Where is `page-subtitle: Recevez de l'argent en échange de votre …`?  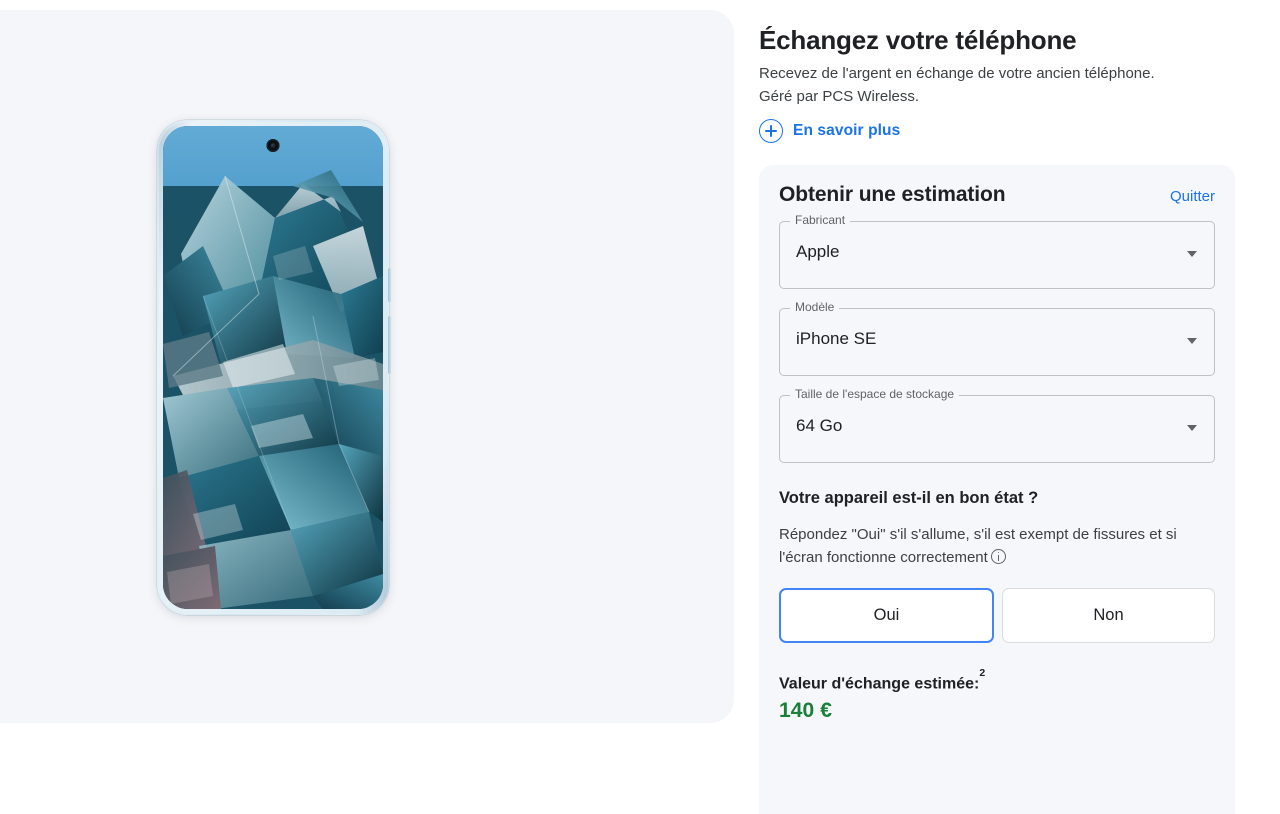 page-subtitle: Recevez de l'argent en échange de votre … is located at coordinates (994, 85).